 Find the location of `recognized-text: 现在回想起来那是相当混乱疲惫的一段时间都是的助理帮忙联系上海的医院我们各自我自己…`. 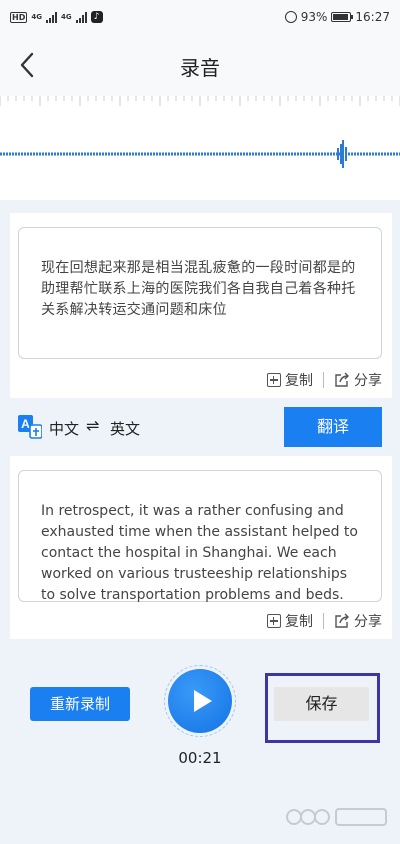

recognized-text: 现在回想起来那是相当混乱疲惫的一段时间都是的助理帮忙联系上海的医院我们各自我自己… is located at coordinates (200, 293).